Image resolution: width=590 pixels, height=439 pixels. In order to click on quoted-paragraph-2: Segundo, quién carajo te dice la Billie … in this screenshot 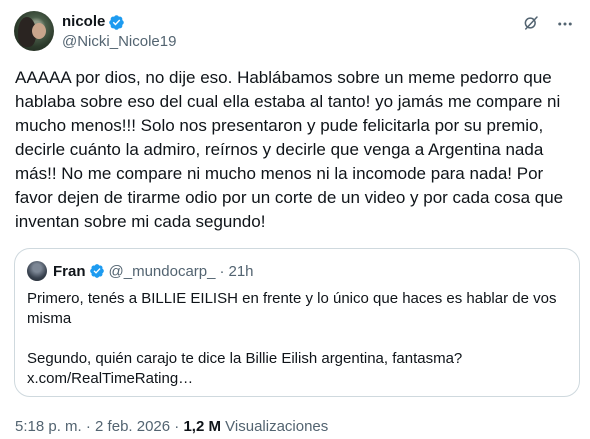, I will do `click(245, 358)`.